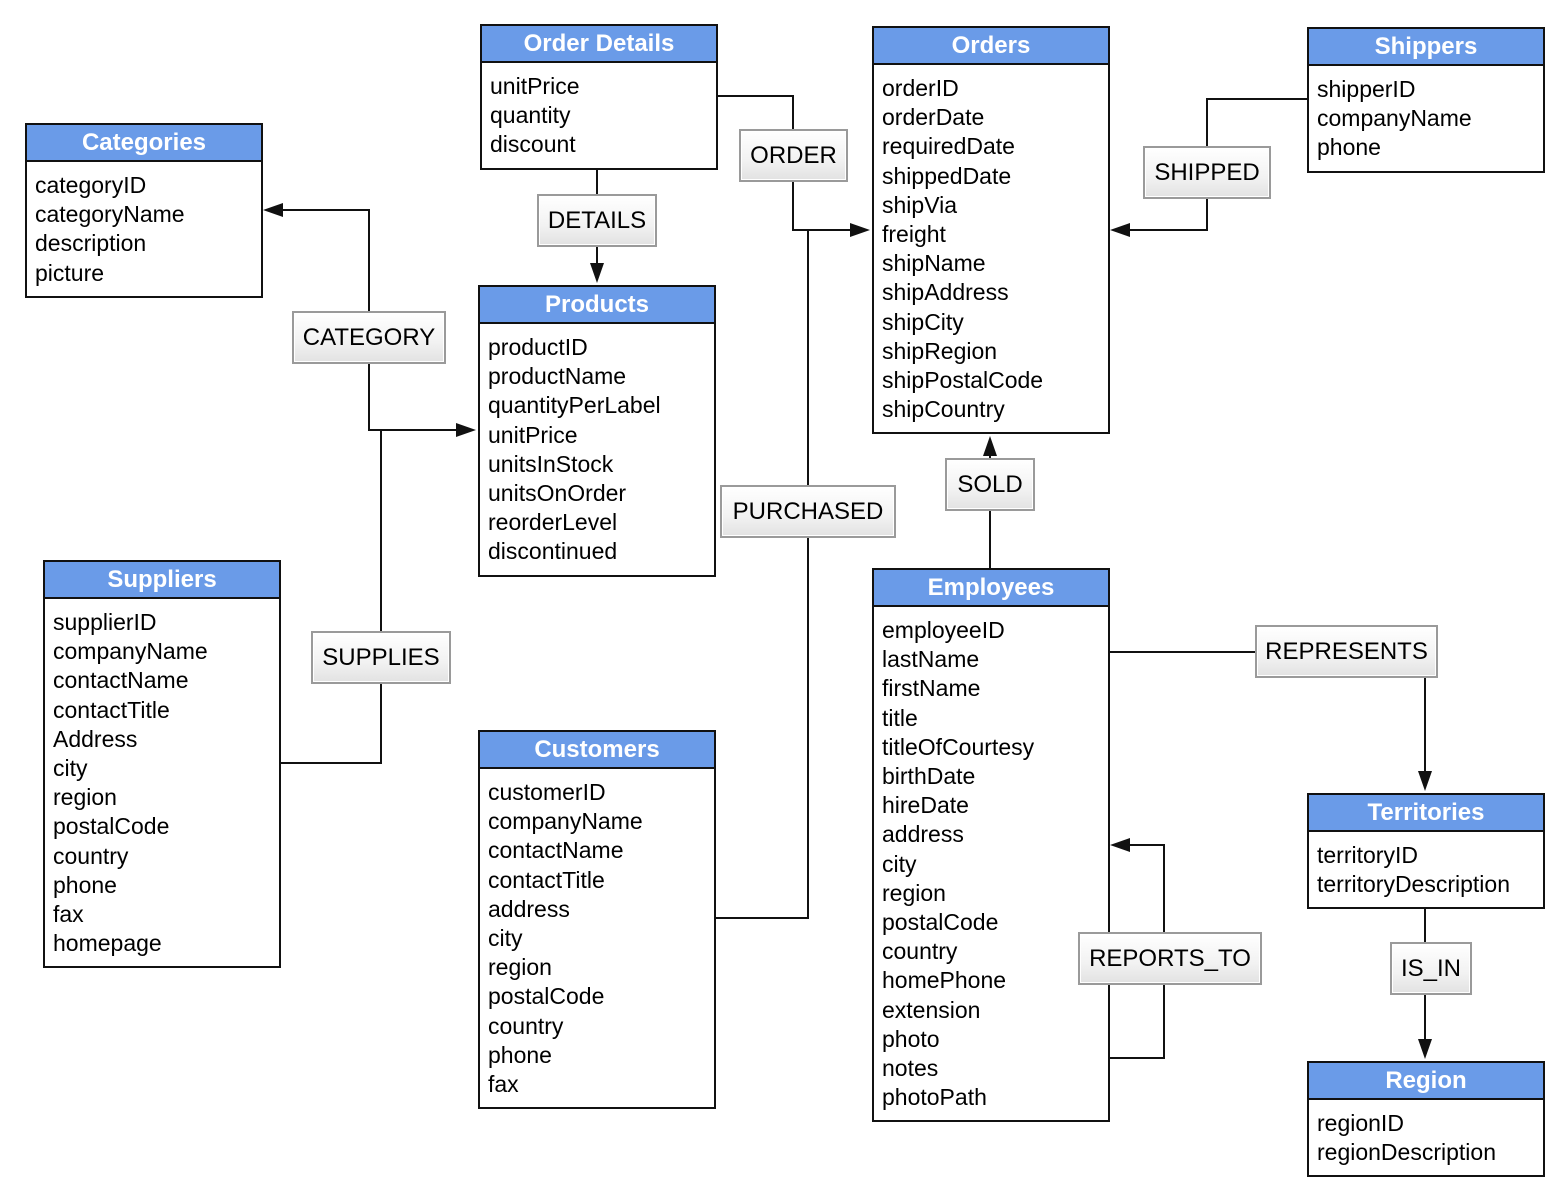 The height and width of the screenshot is (1200, 1566). Describe the element at coordinates (1426, 47) in the screenshot. I see `entity-title: Shippers` at that location.